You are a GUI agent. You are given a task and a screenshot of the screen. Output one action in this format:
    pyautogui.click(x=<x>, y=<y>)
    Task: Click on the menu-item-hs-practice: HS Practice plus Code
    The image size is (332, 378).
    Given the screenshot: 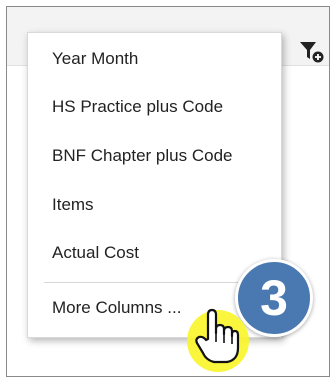 What is the action you would take?
    pyautogui.click(x=137, y=107)
    